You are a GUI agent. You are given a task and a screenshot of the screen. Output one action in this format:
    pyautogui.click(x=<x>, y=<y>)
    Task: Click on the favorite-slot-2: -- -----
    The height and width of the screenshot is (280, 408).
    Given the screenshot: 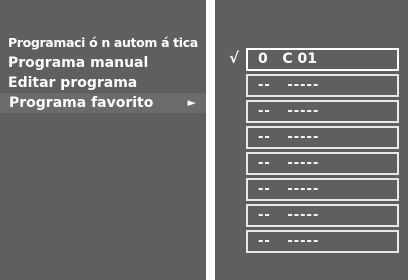 What is the action you would take?
    pyautogui.click(x=322, y=85)
    